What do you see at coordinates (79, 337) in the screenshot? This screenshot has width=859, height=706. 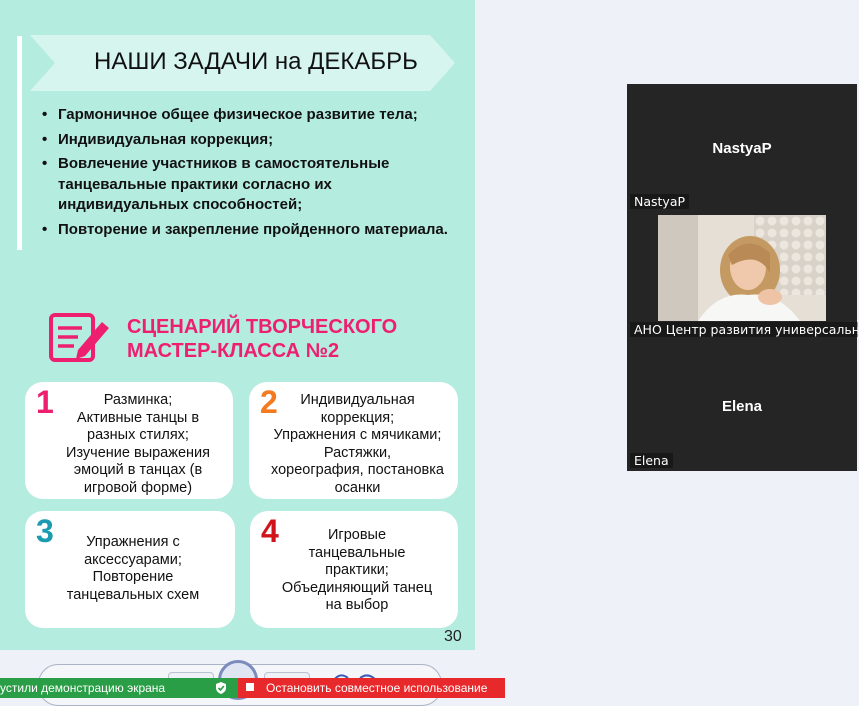 I see `script-document-icon` at bounding box center [79, 337].